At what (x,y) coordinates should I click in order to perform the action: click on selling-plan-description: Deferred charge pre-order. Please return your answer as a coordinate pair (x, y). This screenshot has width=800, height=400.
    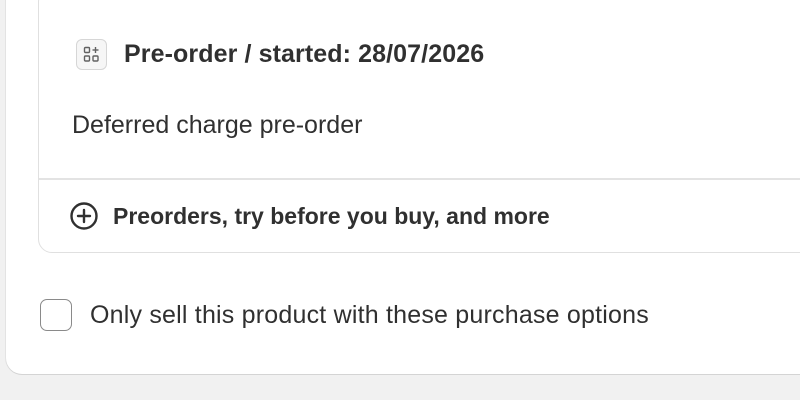
    Looking at the image, I should click on (217, 125).